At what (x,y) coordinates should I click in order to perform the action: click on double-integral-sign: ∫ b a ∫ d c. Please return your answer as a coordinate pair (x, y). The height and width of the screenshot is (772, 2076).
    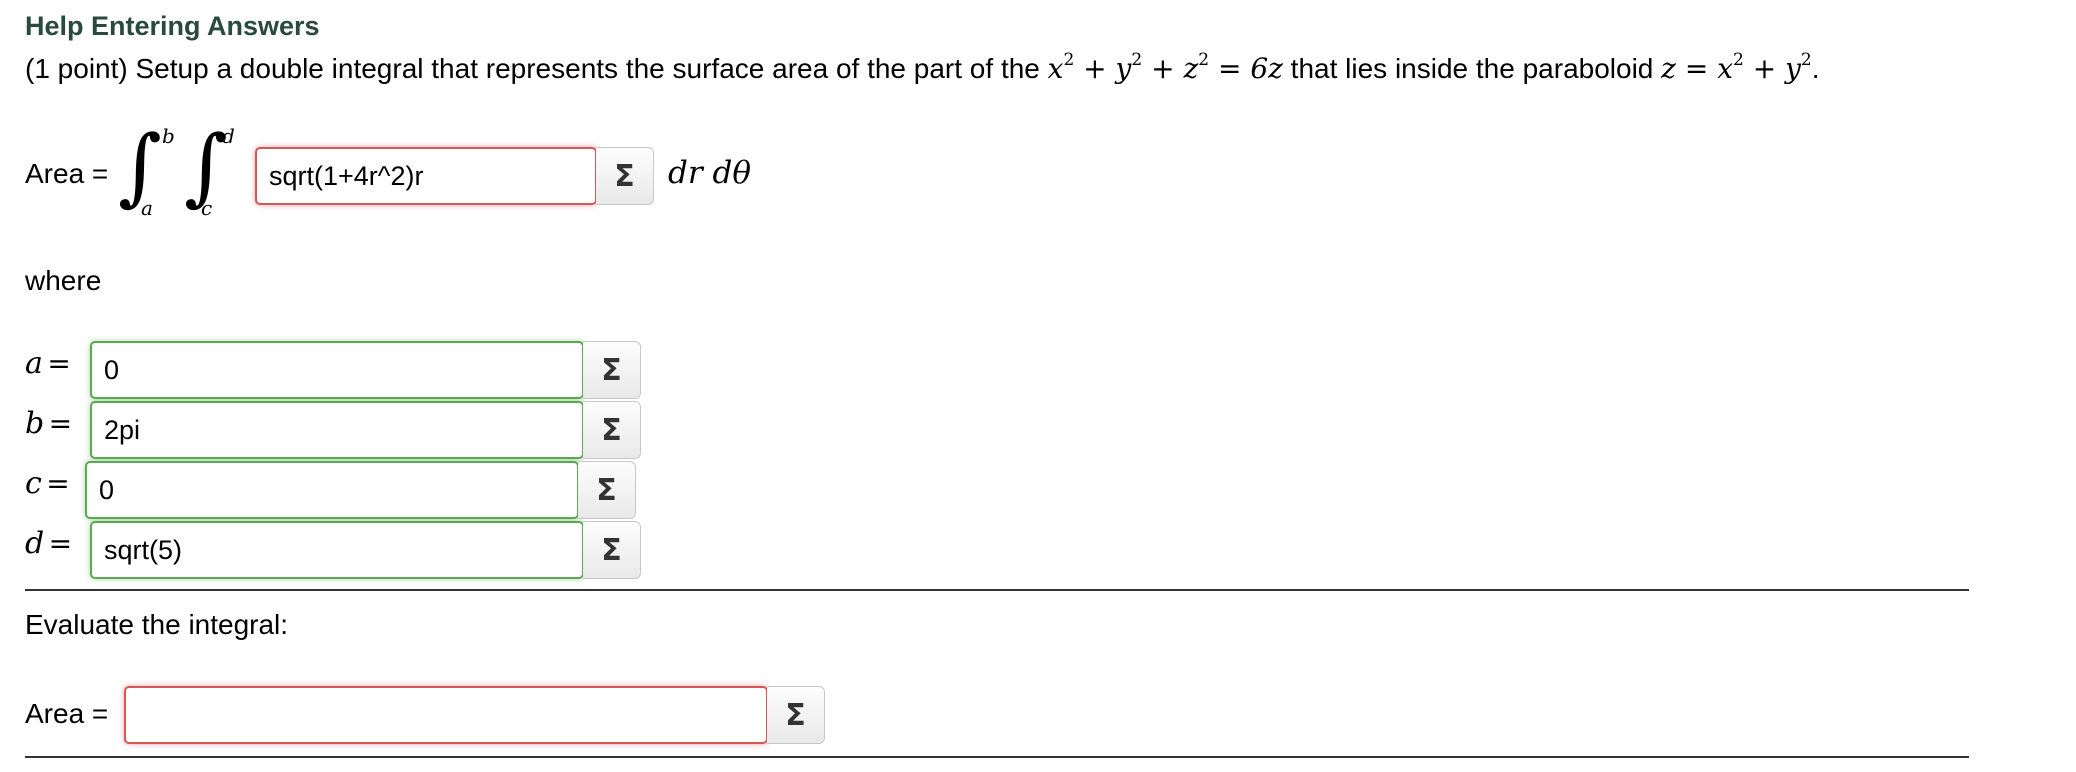
    Looking at the image, I should click on (183, 172).